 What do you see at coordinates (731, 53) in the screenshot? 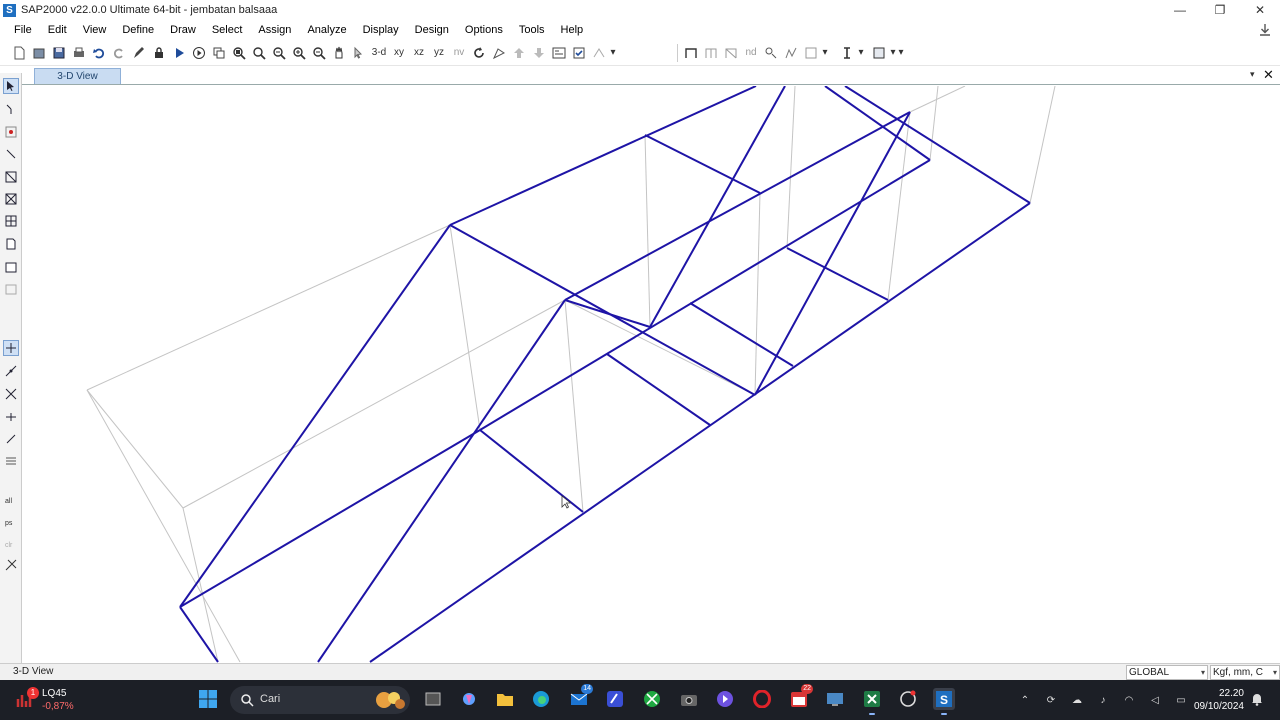
I see `draw-bracing-icon` at bounding box center [731, 53].